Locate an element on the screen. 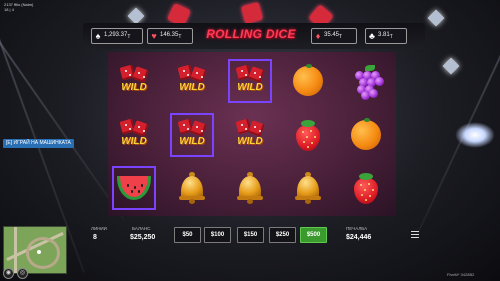 This screenshot has height=281, width=500. menu-icon is located at coordinates (415, 234).